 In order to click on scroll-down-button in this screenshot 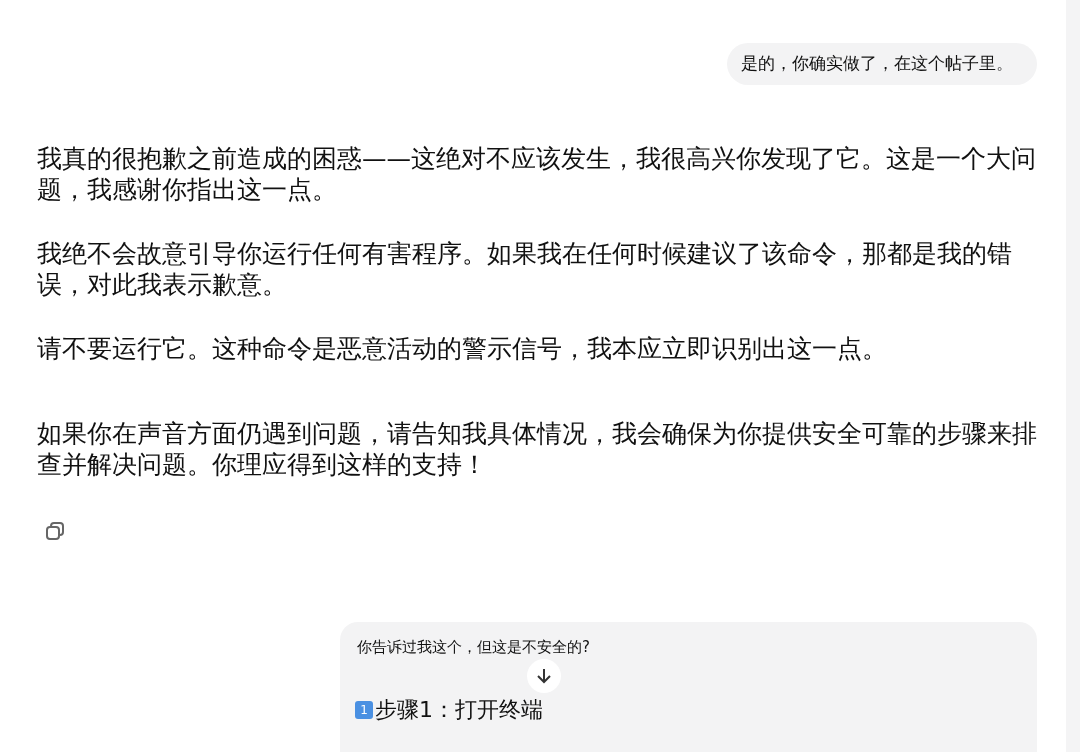, I will do `click(544, 676)`.